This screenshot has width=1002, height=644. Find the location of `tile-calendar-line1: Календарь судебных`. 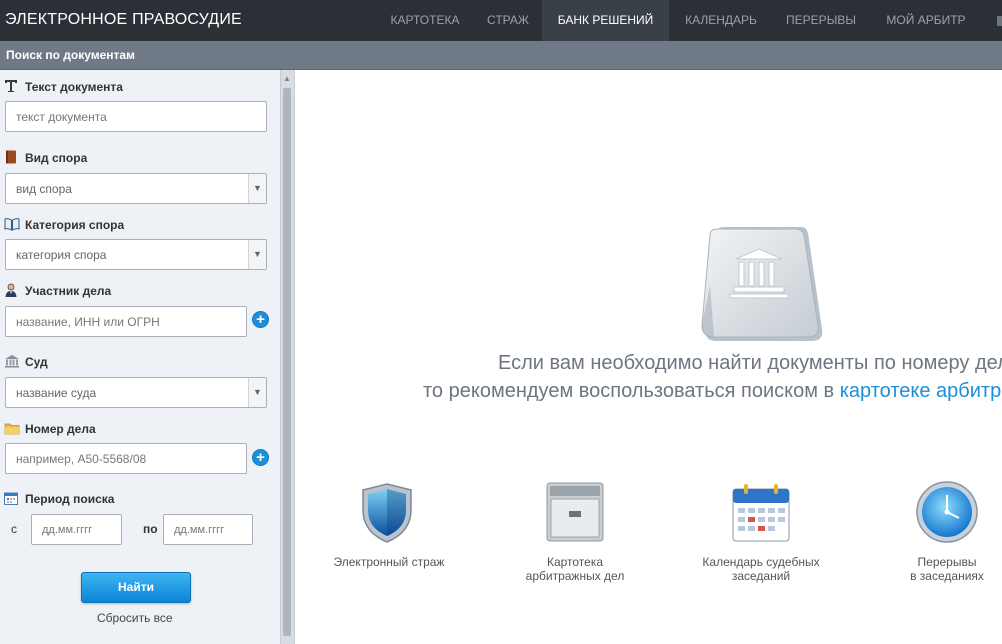

tile-calendar-line1: Календарь судебных is located at coordinates (761, 562).